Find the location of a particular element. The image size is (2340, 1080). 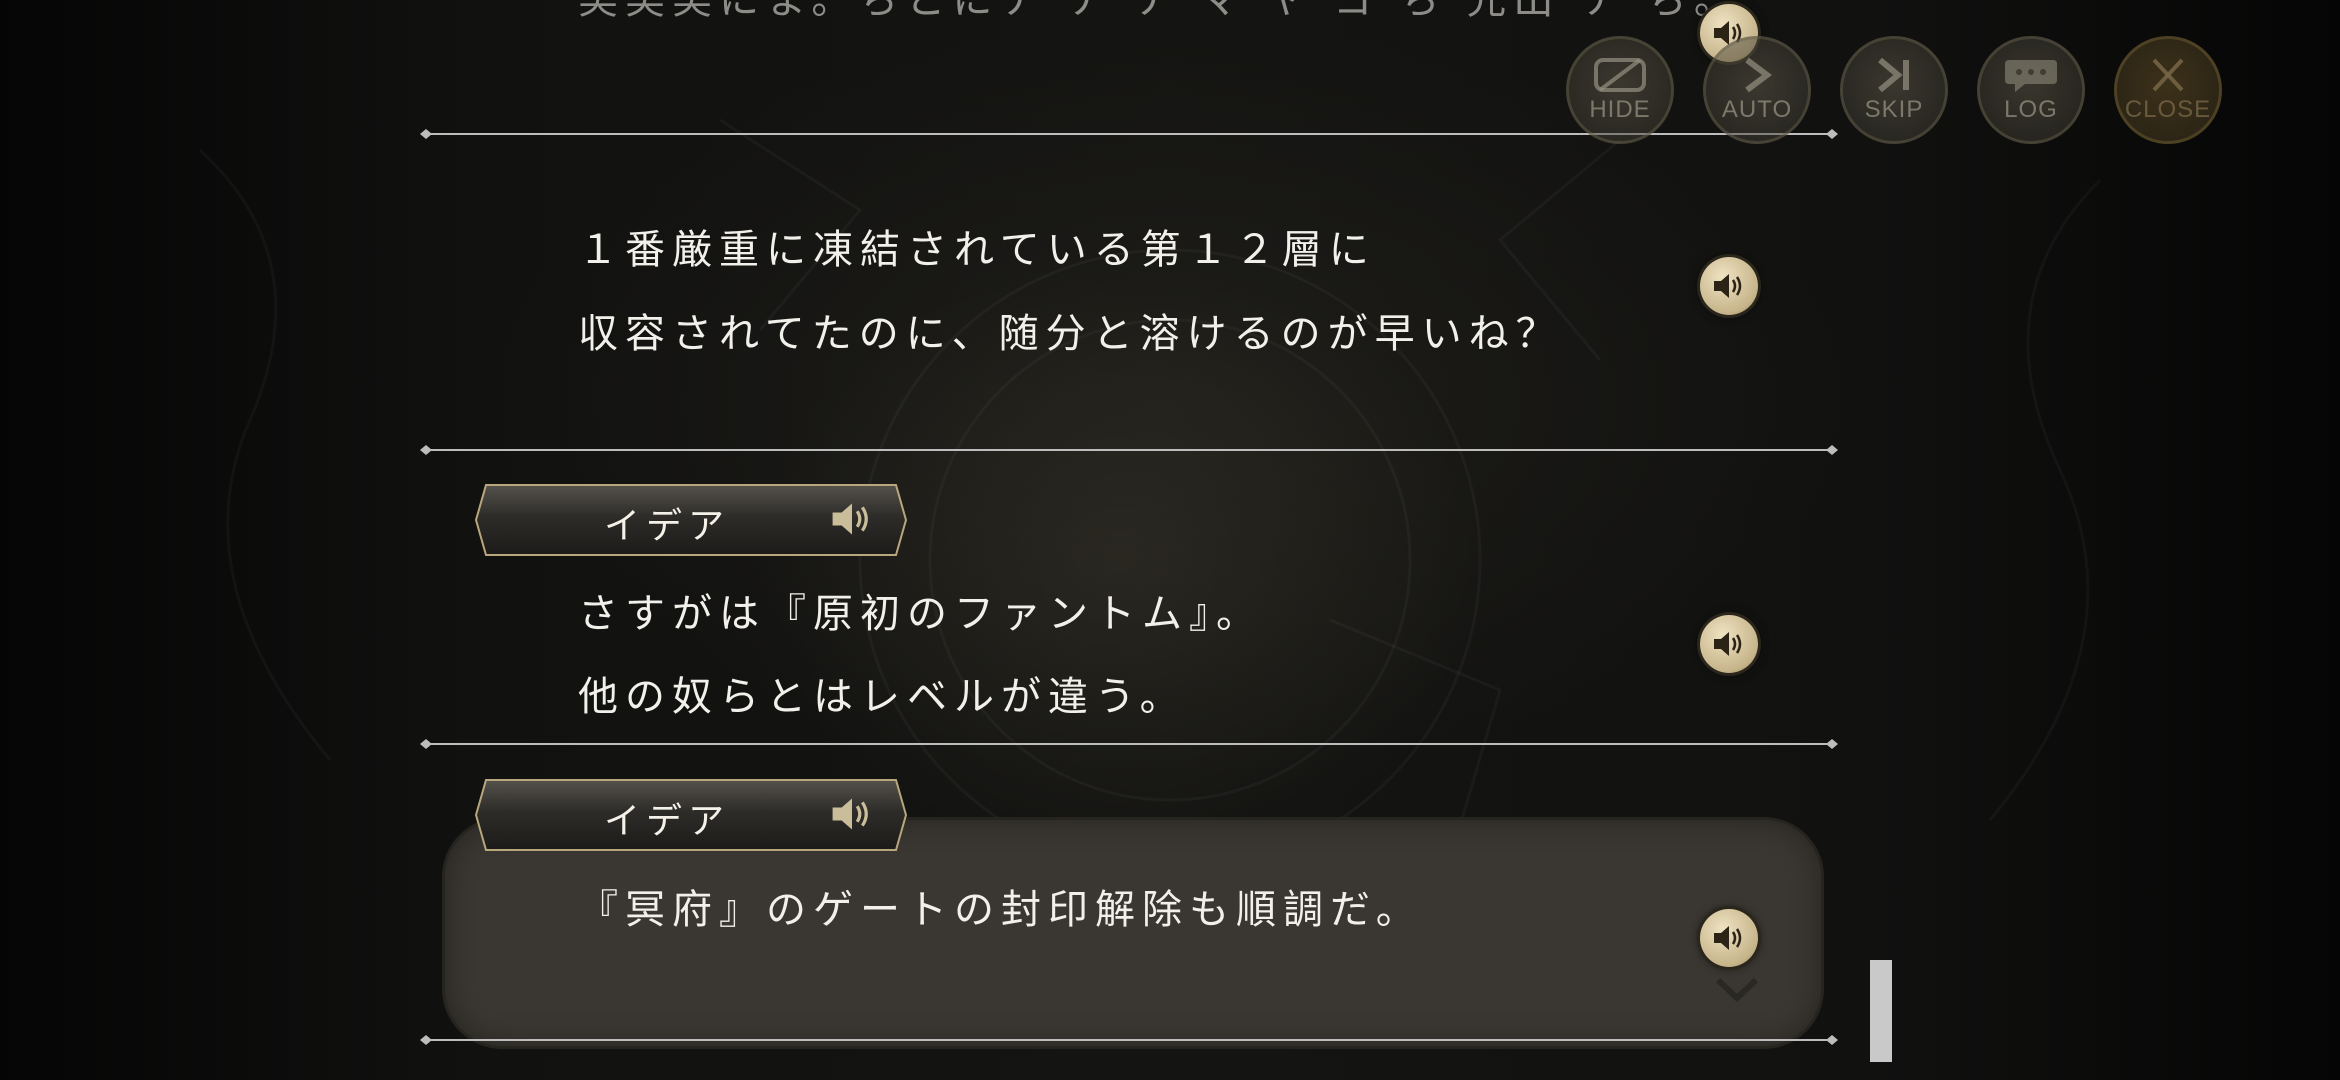

skip-label: SKIP is located at coordinates (1894, 109).